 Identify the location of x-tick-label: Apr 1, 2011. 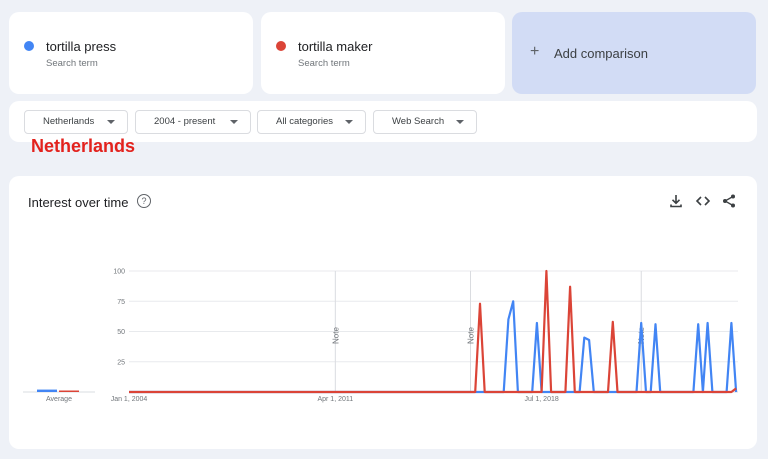
(335, 399).